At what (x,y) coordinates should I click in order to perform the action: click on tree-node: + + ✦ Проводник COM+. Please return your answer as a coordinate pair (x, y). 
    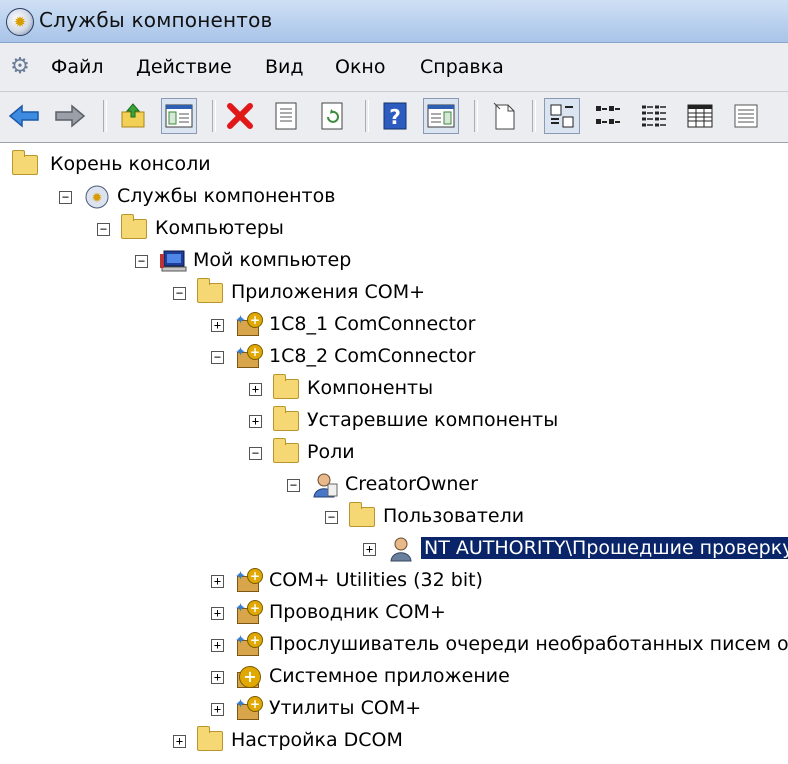
    Looking at the image, I should click on (394, 613).